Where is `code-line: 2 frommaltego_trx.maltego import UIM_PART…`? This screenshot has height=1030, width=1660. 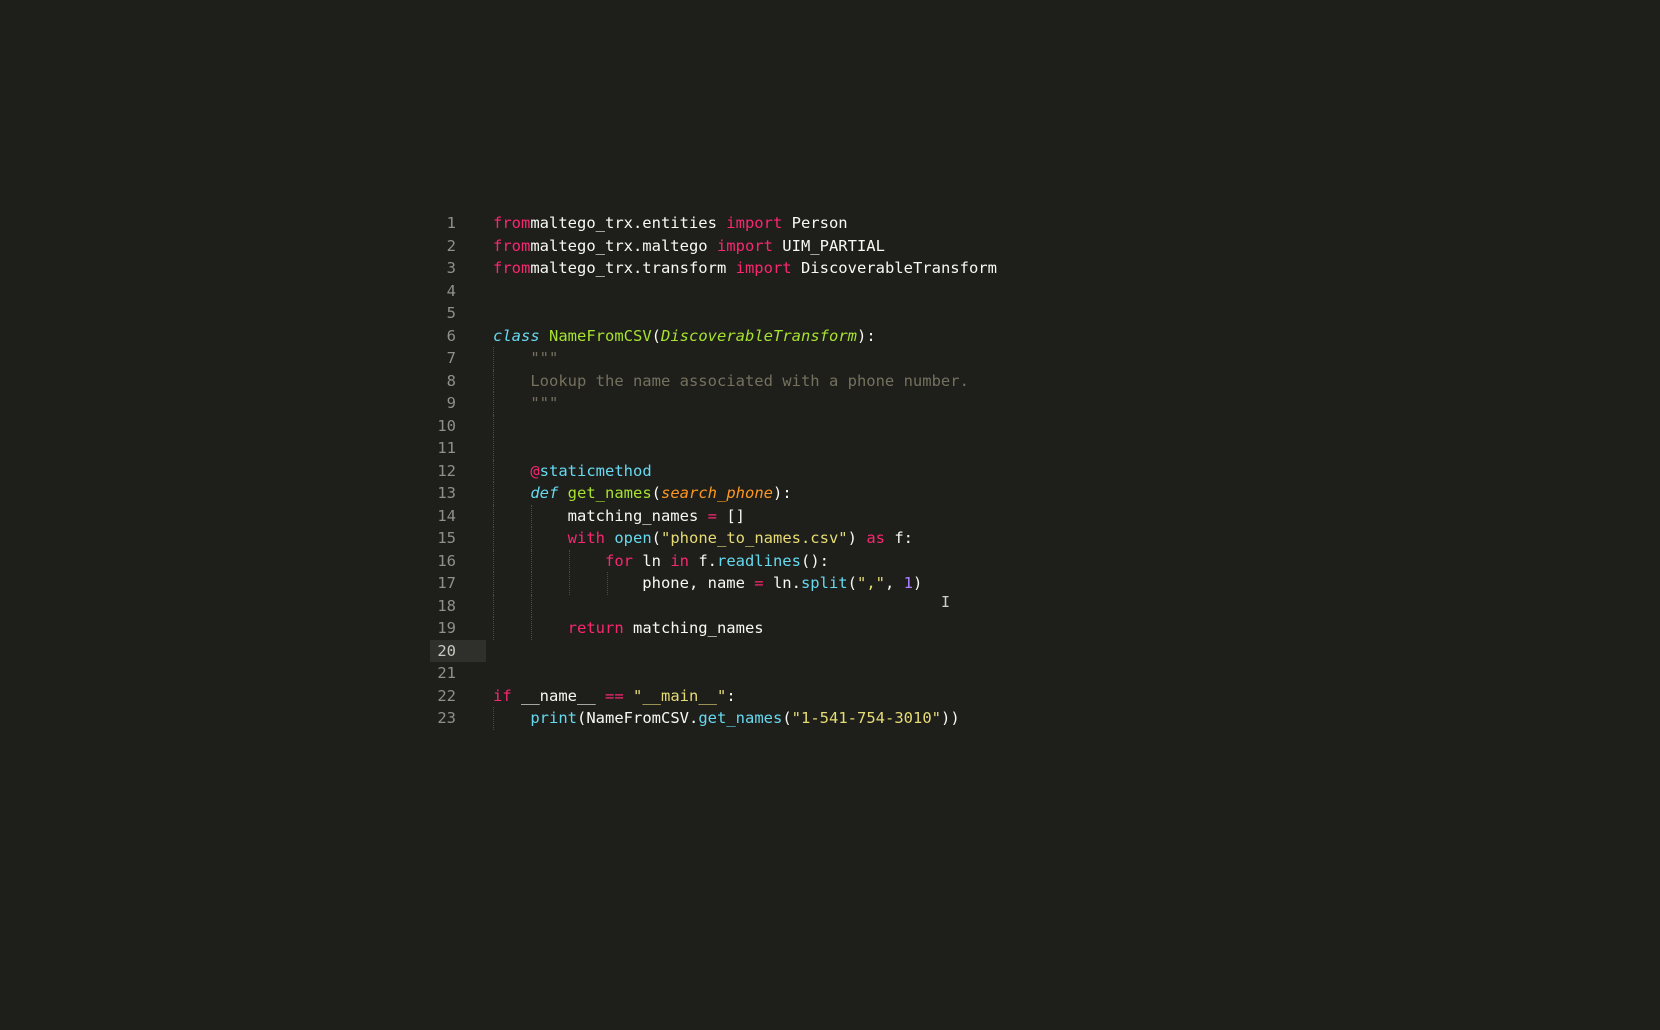 code-line: 2 frommaltego_trx.maltego import UIM_PART… is located at coordinates (1030, 246).